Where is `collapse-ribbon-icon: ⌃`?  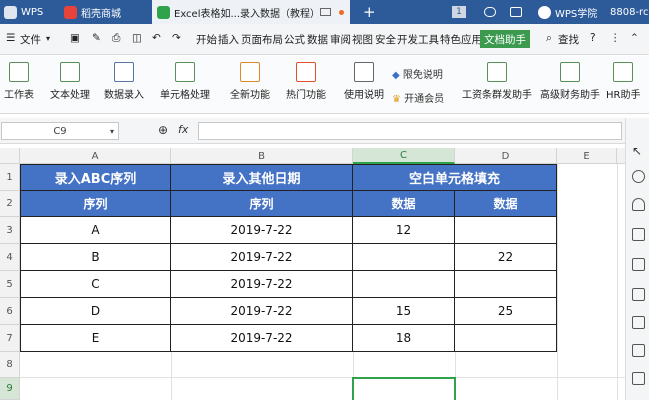
collapse-ribbon-icon: ⌃ is located at coordinates (634, 38).